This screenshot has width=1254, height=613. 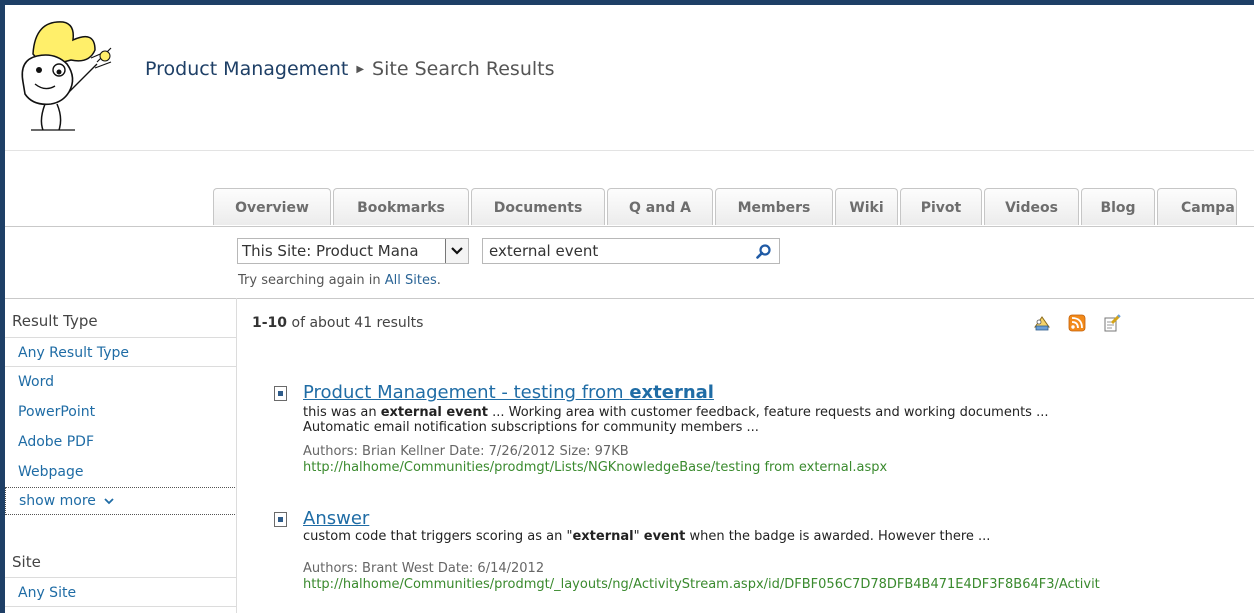 I want to click on result-title-text: Answer, so click(x=336, y=518).